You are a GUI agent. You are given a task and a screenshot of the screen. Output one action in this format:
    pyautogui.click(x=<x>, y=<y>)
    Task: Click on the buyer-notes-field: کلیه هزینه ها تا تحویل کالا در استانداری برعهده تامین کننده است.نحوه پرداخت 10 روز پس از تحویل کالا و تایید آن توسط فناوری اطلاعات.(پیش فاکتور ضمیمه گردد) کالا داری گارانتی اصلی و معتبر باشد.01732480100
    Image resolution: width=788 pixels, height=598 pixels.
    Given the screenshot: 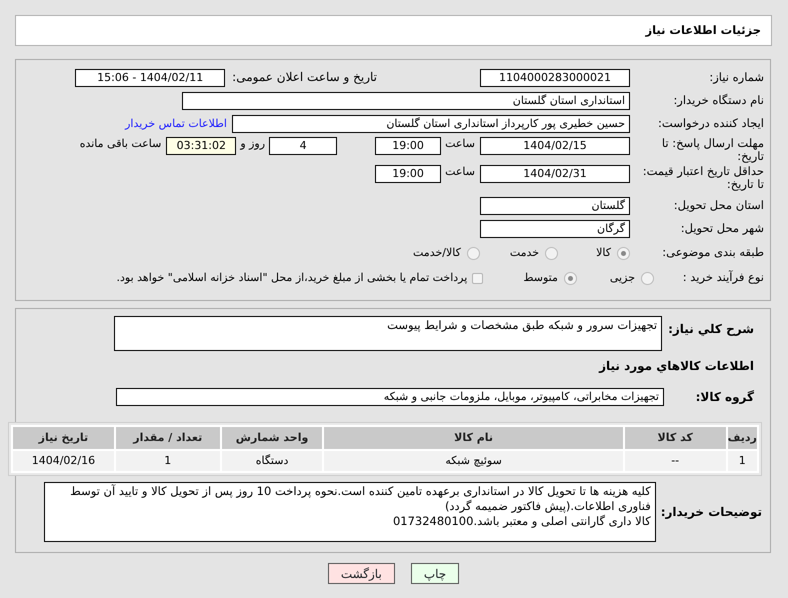 What is the action you would take?
    pyautogui.click(x=350, y=512)
    